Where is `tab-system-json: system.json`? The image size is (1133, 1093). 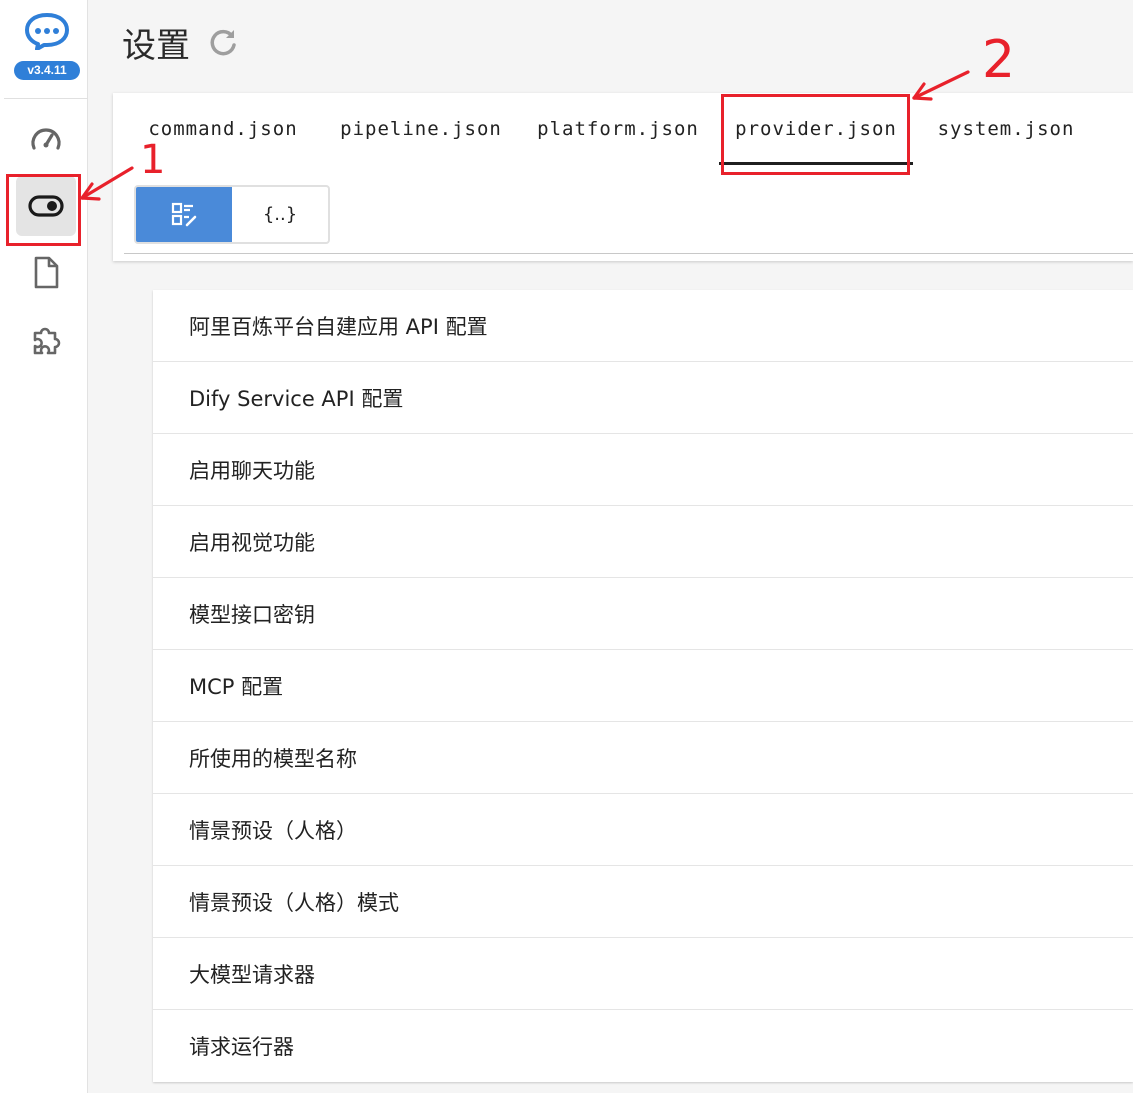 tab-system-json: system.json is located at coordinates (1006, 129).